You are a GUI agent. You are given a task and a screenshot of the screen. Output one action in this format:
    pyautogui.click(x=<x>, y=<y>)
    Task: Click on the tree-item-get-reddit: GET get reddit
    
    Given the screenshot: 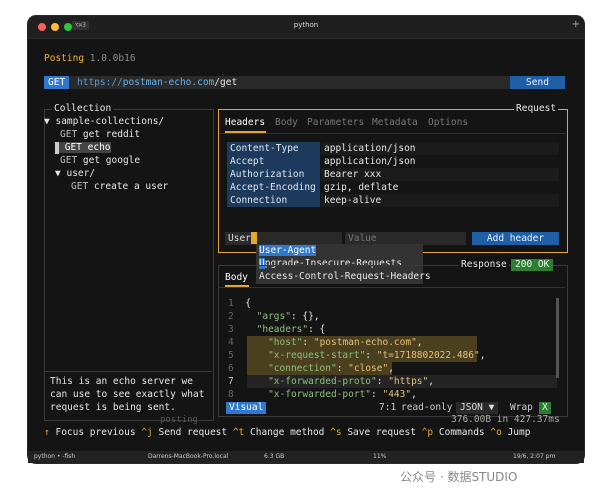 What is the action you would take?
    pyautogui.click(x=100, y=135)
    